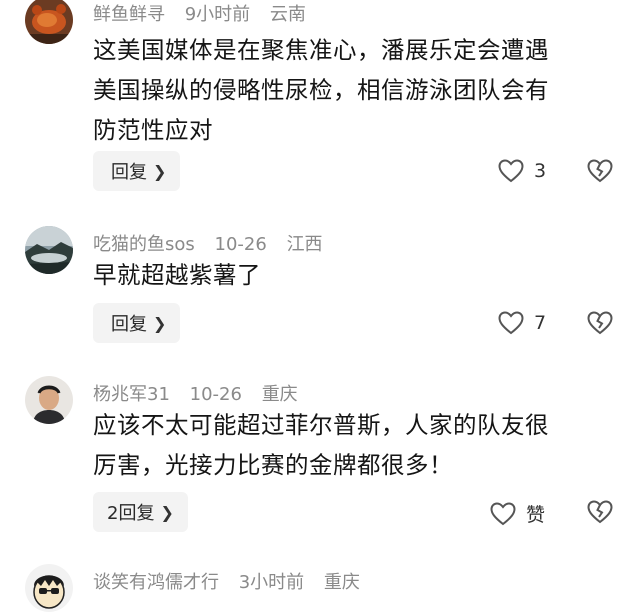 This screenshot has height=612, width=636. Describe the element at coordinates (353, 275) in the screenshot. I see `comment-text: 早就超越紫薯了` at that location.